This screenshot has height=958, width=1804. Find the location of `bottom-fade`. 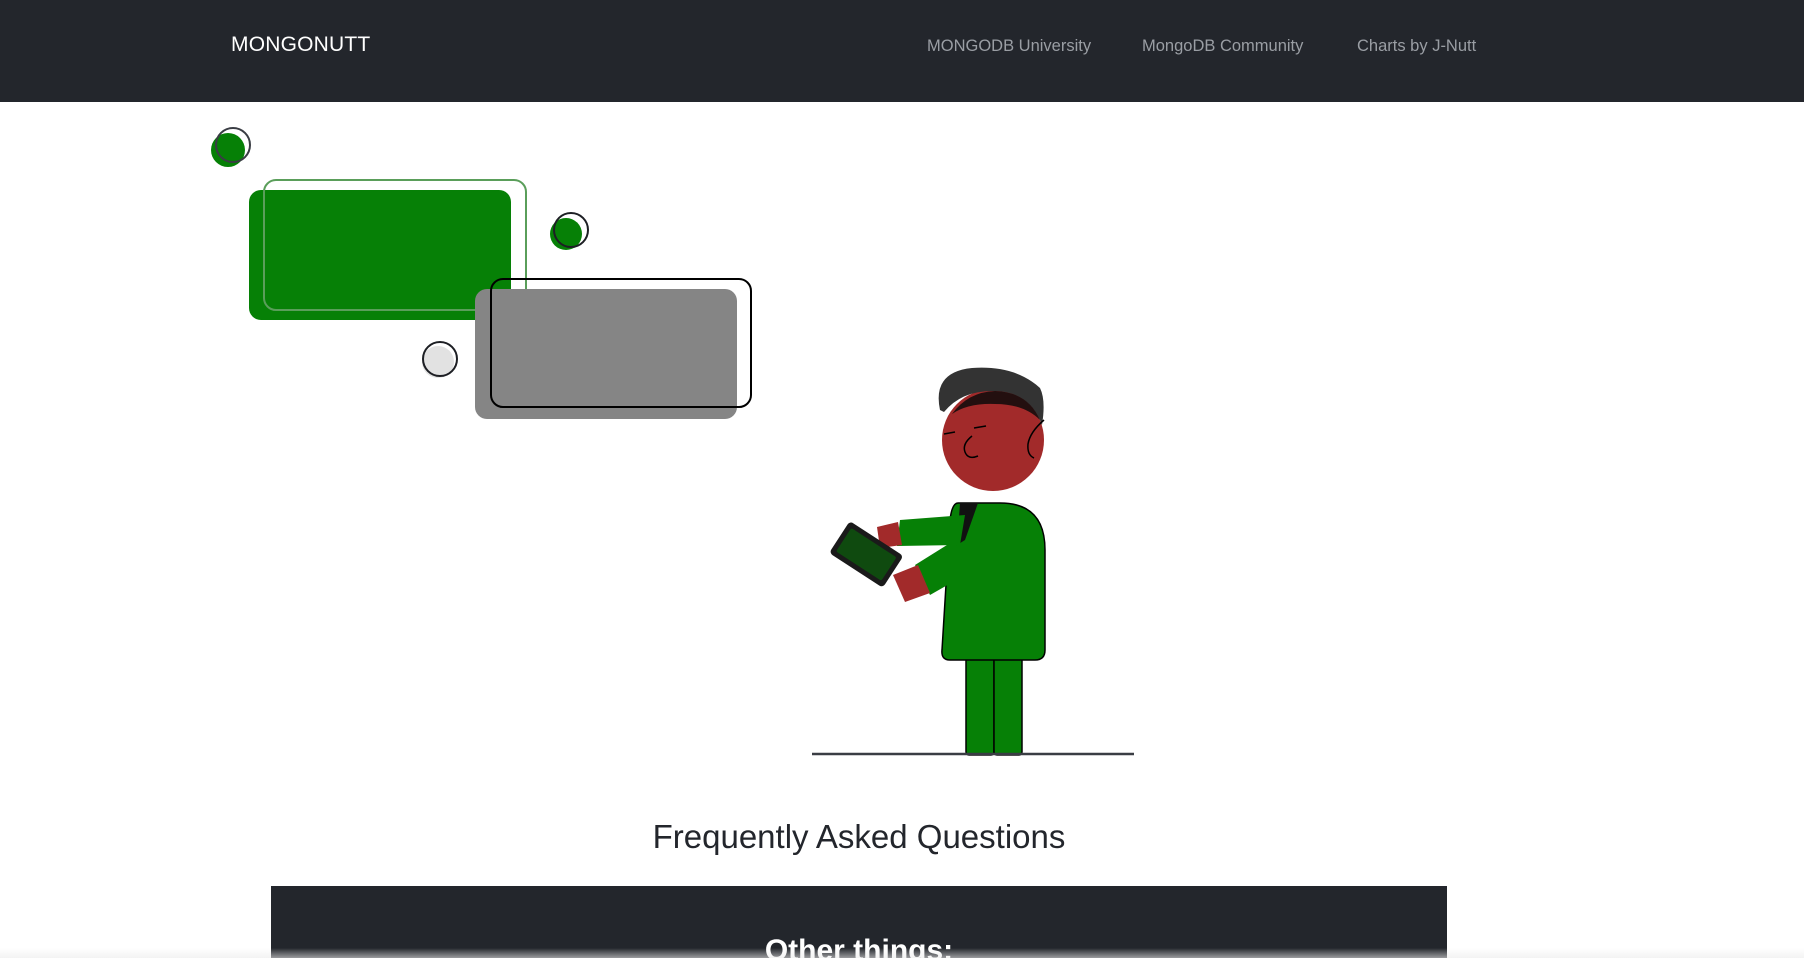

bottom-fade is located at coordinates (902, 953).